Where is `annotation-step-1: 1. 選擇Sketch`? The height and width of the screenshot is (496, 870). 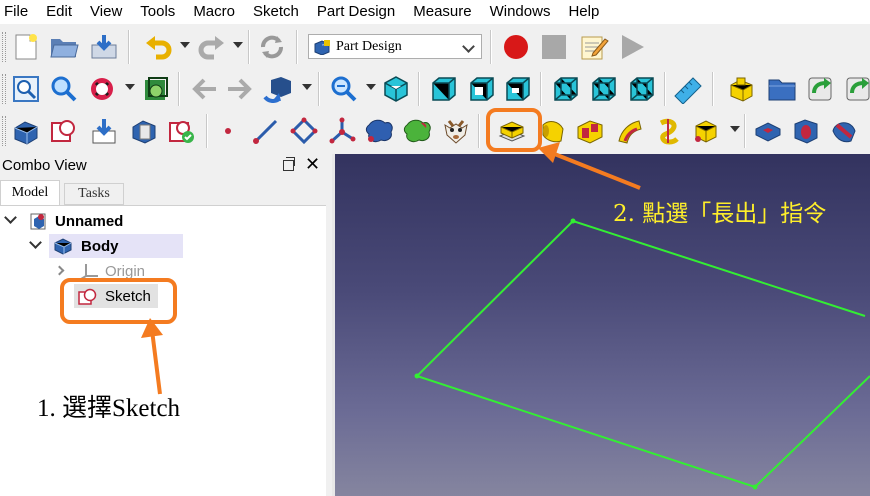
annotation-step-1: 1. 選擇Sketch is located at coordinates (109, 408).